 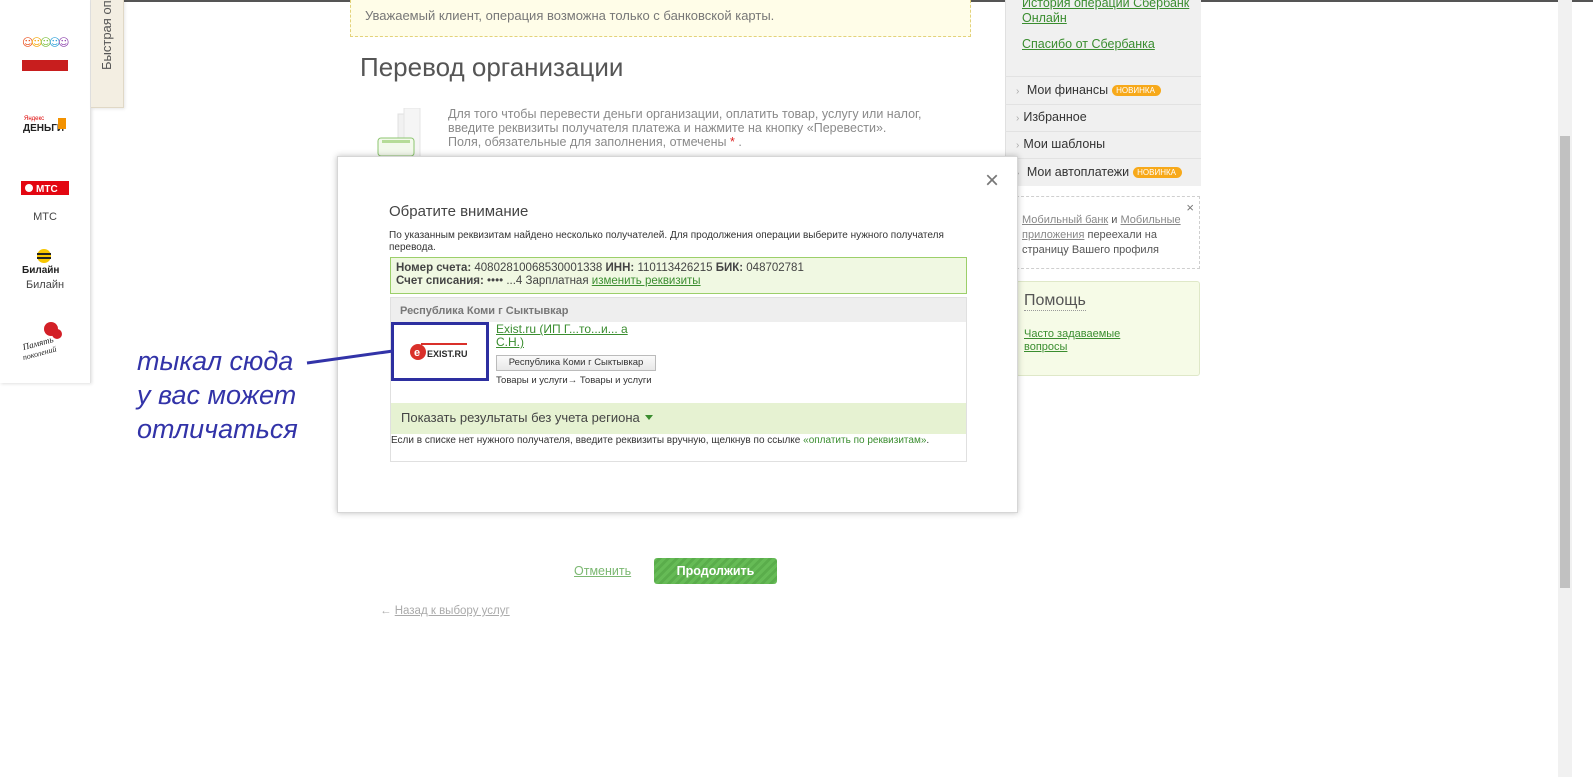 I want to click on account-number: 40802810068530001338, so click(x=538, y=268).